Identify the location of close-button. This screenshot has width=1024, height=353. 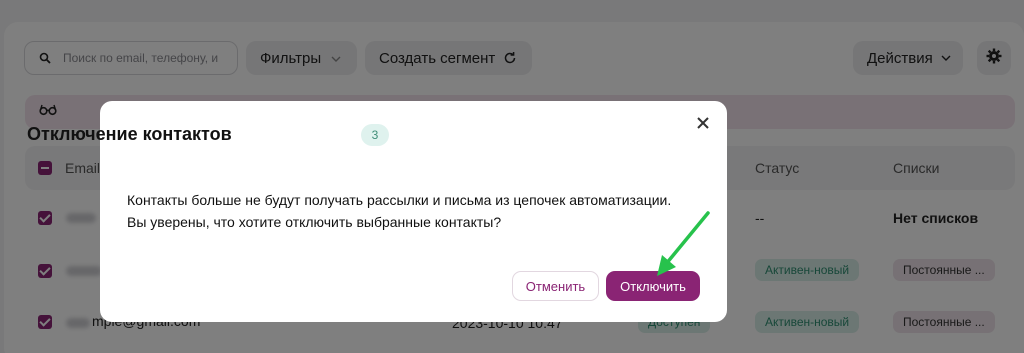
(703, 125).